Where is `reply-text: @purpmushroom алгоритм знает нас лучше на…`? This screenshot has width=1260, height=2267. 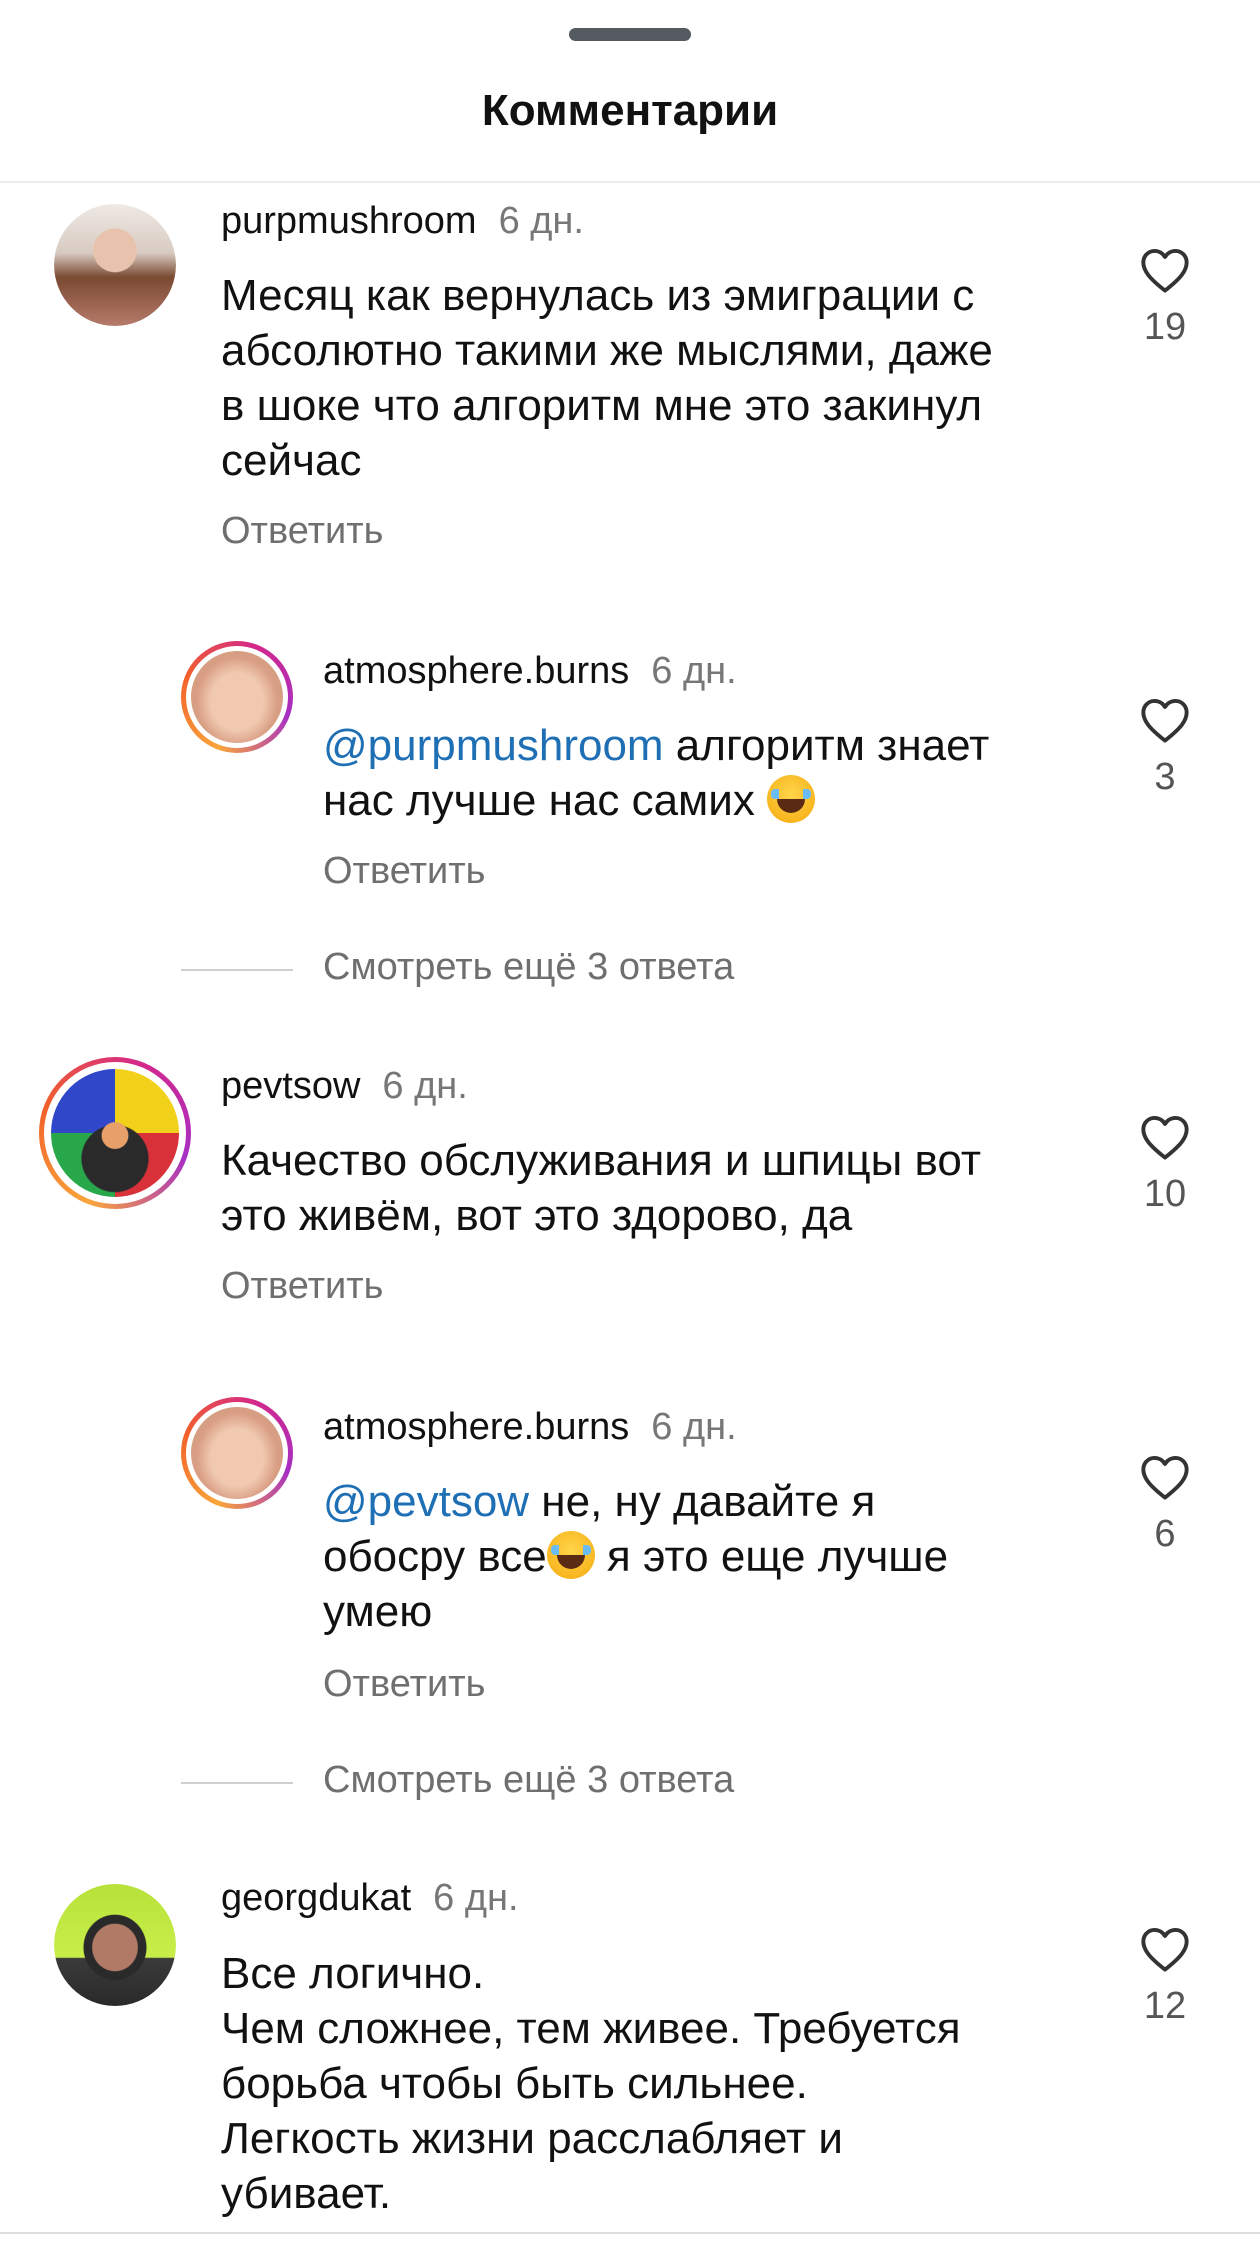
reply-text: @purpmushroom алгоритм знает нас лучше на… is located at coordinates (656, 773).